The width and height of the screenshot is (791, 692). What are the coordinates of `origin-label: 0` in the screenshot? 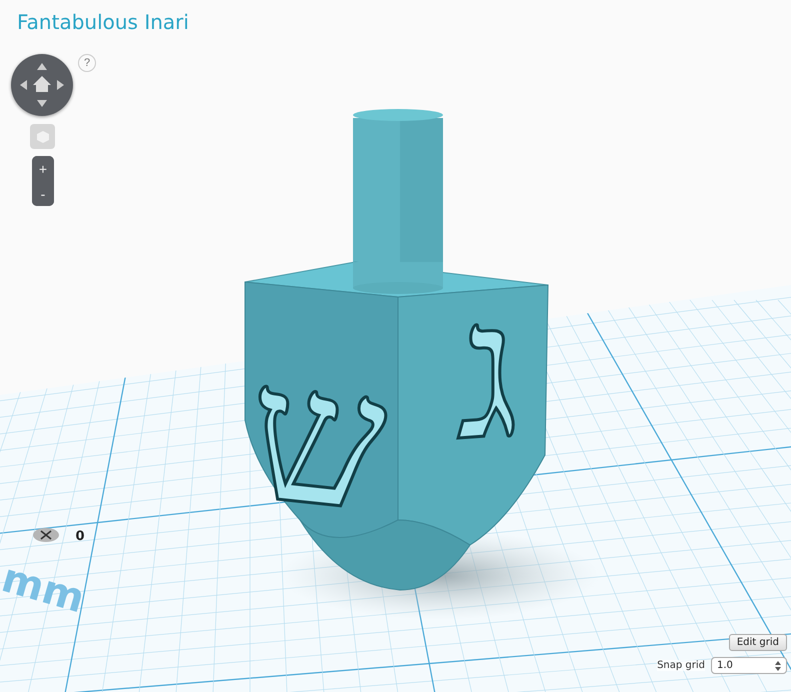 It's located at (80, 536).